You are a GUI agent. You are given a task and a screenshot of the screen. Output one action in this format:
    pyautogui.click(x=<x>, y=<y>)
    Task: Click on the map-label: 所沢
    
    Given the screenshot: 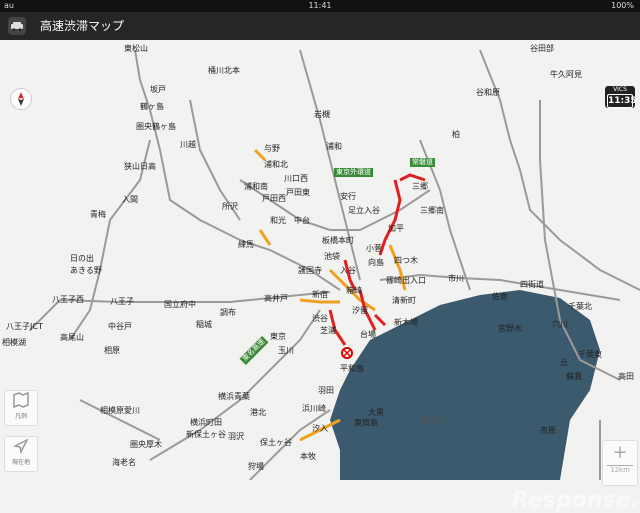 What is the action you would take?
    pyautogui.click(x=230, y=206)
    